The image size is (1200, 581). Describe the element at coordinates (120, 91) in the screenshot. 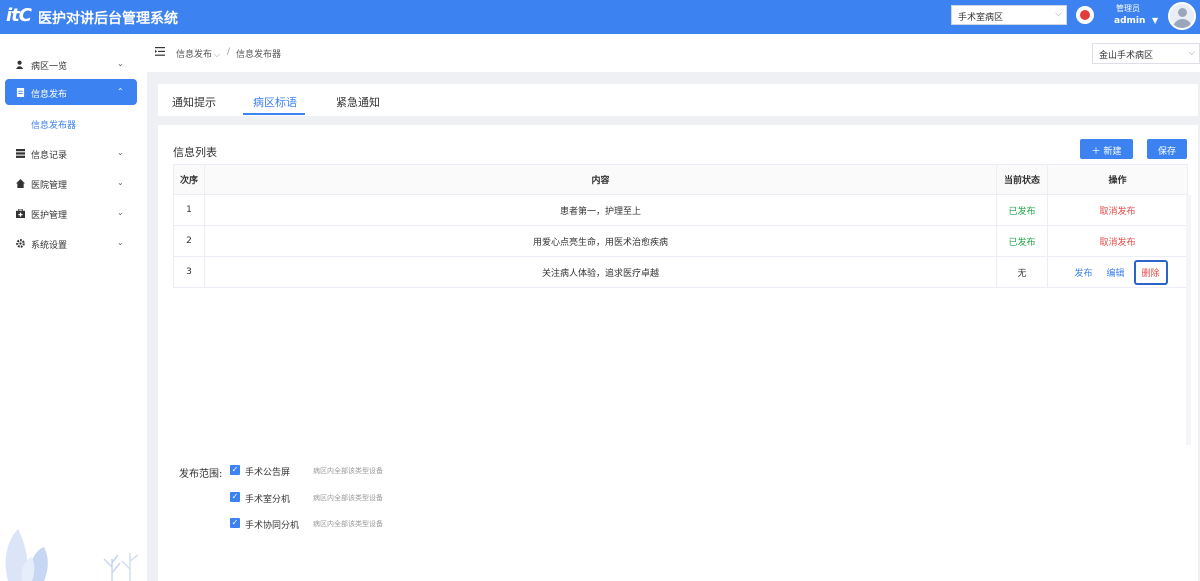

I see `chevron-up-icon: ⌃` at that location.